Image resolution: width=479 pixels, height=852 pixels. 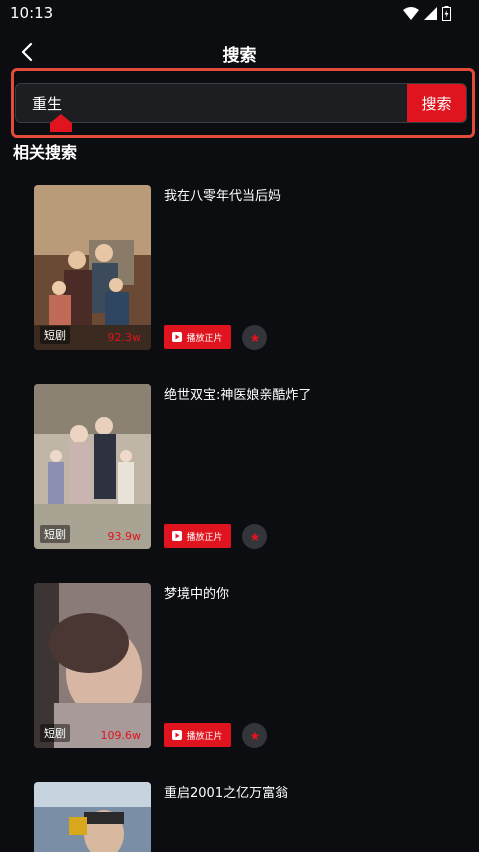 I want to click on header: 搜索, so click(x=239, y=52).